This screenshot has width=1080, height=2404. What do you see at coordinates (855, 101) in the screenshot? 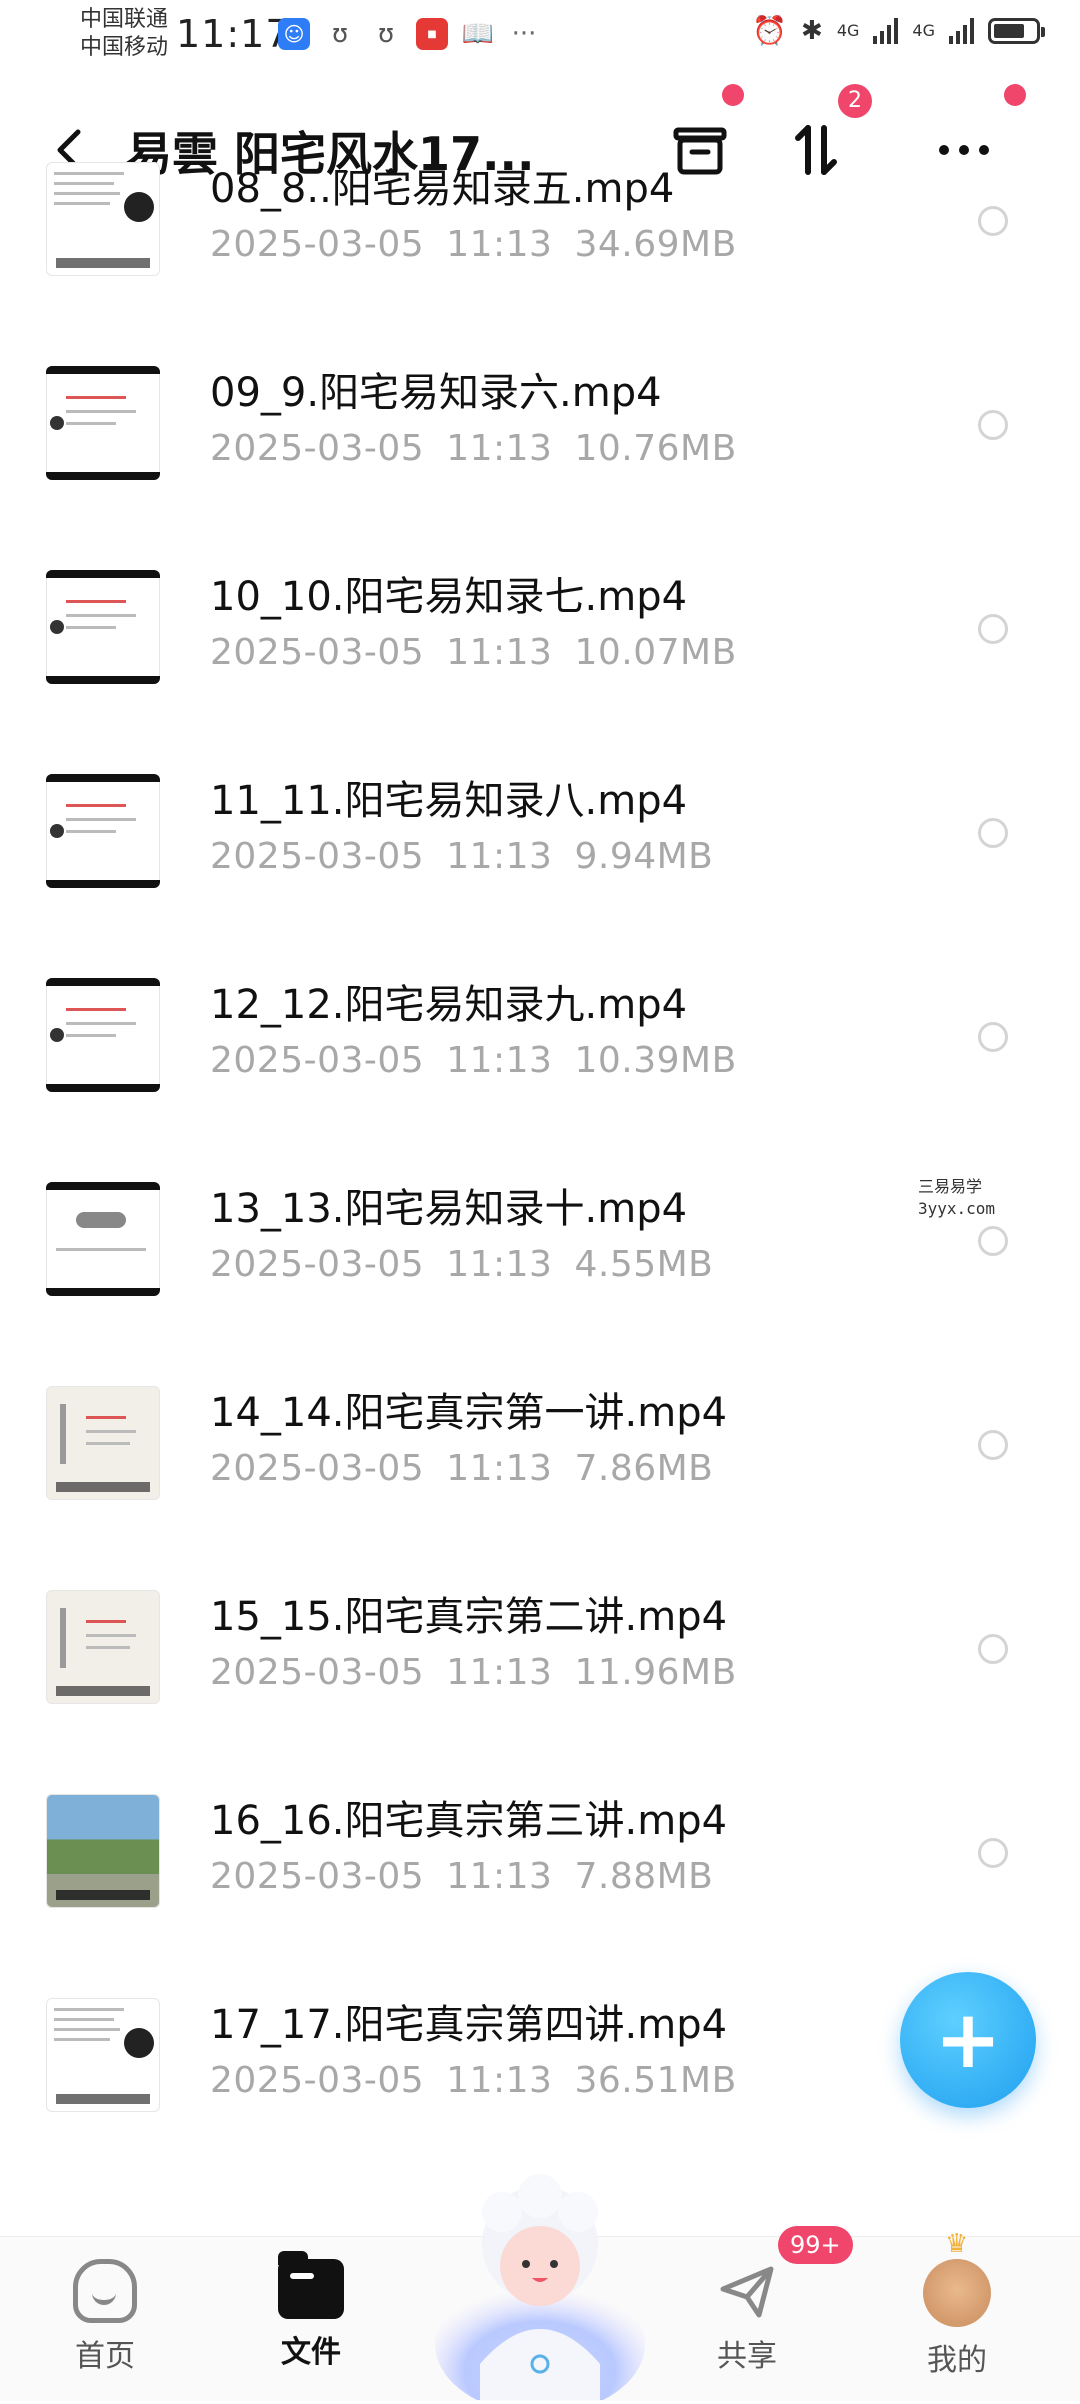
I see `transfer-count-badge: 2` at bounding box center [855, 101].